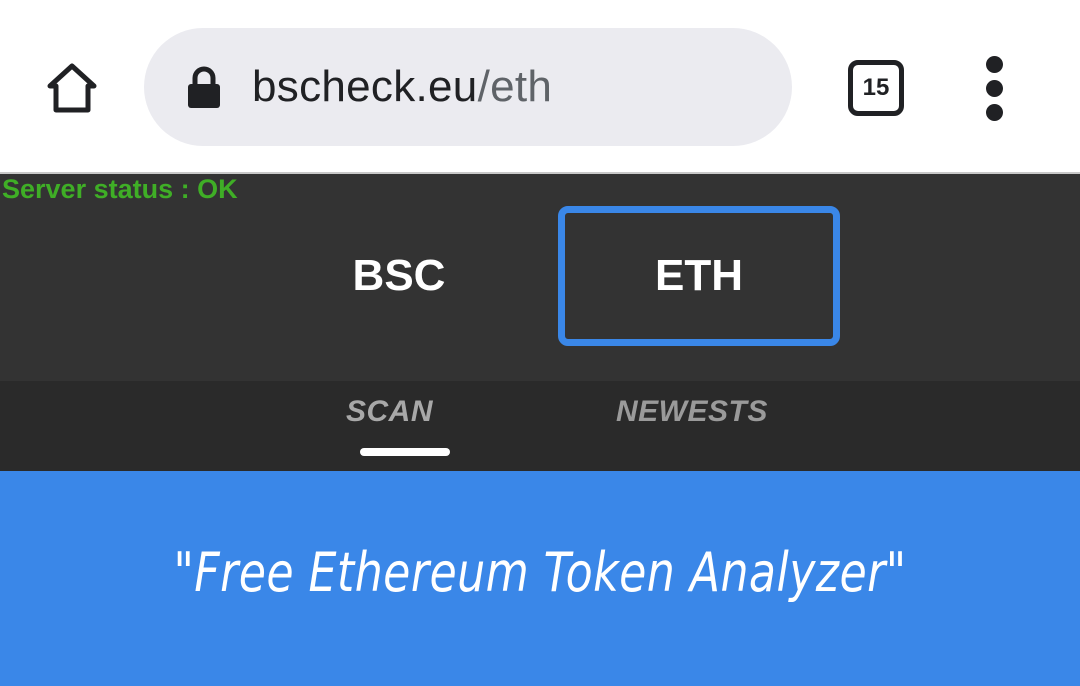  I want to click on url-path: /eth, so click(515, 86).